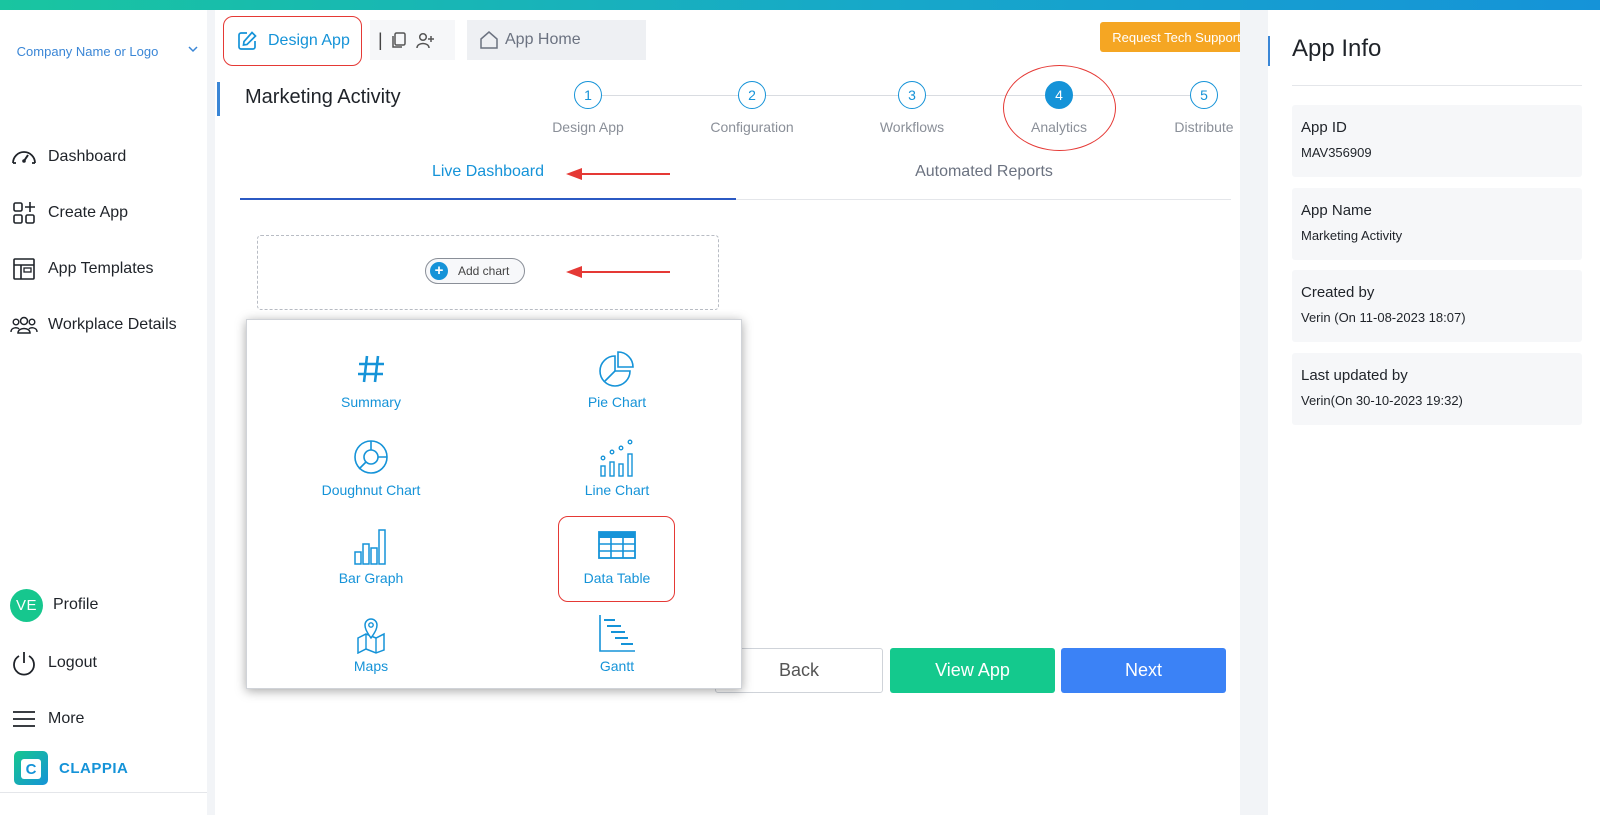  I want to click on chart-option-label: Doughnut Chart, so click(371, 490).